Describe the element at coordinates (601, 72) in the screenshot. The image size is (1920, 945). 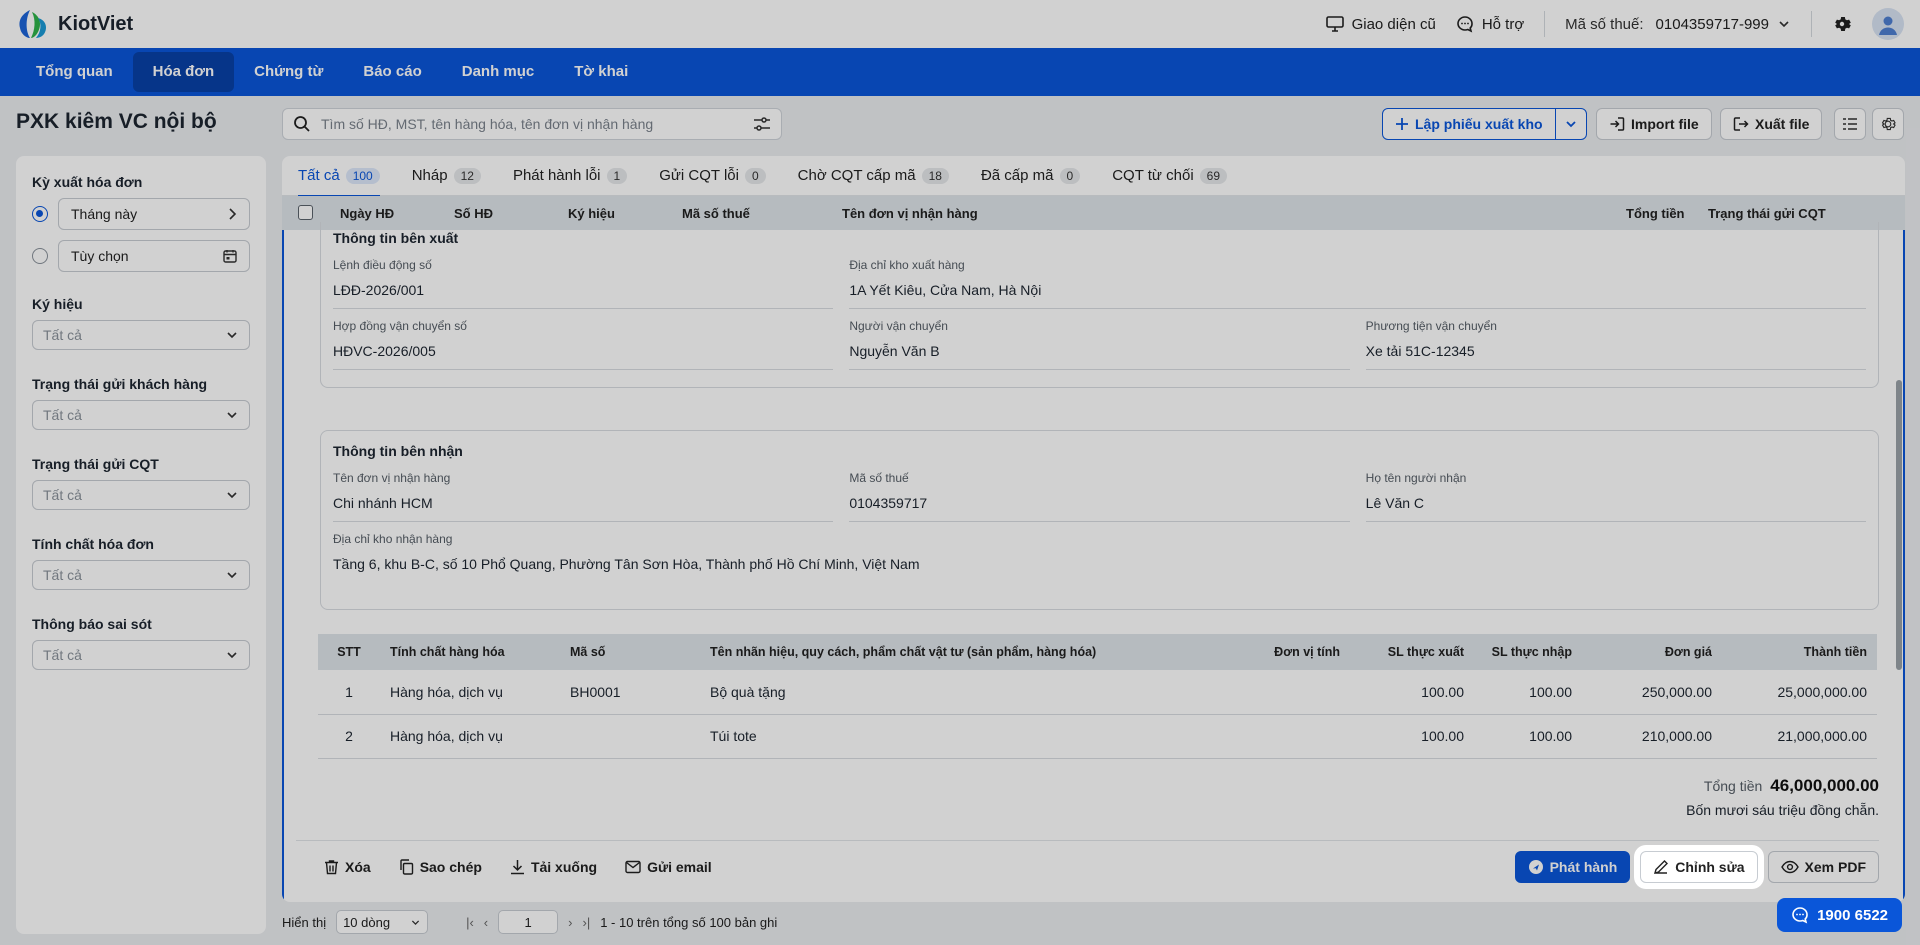
I see `nav-to-khai: Tờ khai` at that location.